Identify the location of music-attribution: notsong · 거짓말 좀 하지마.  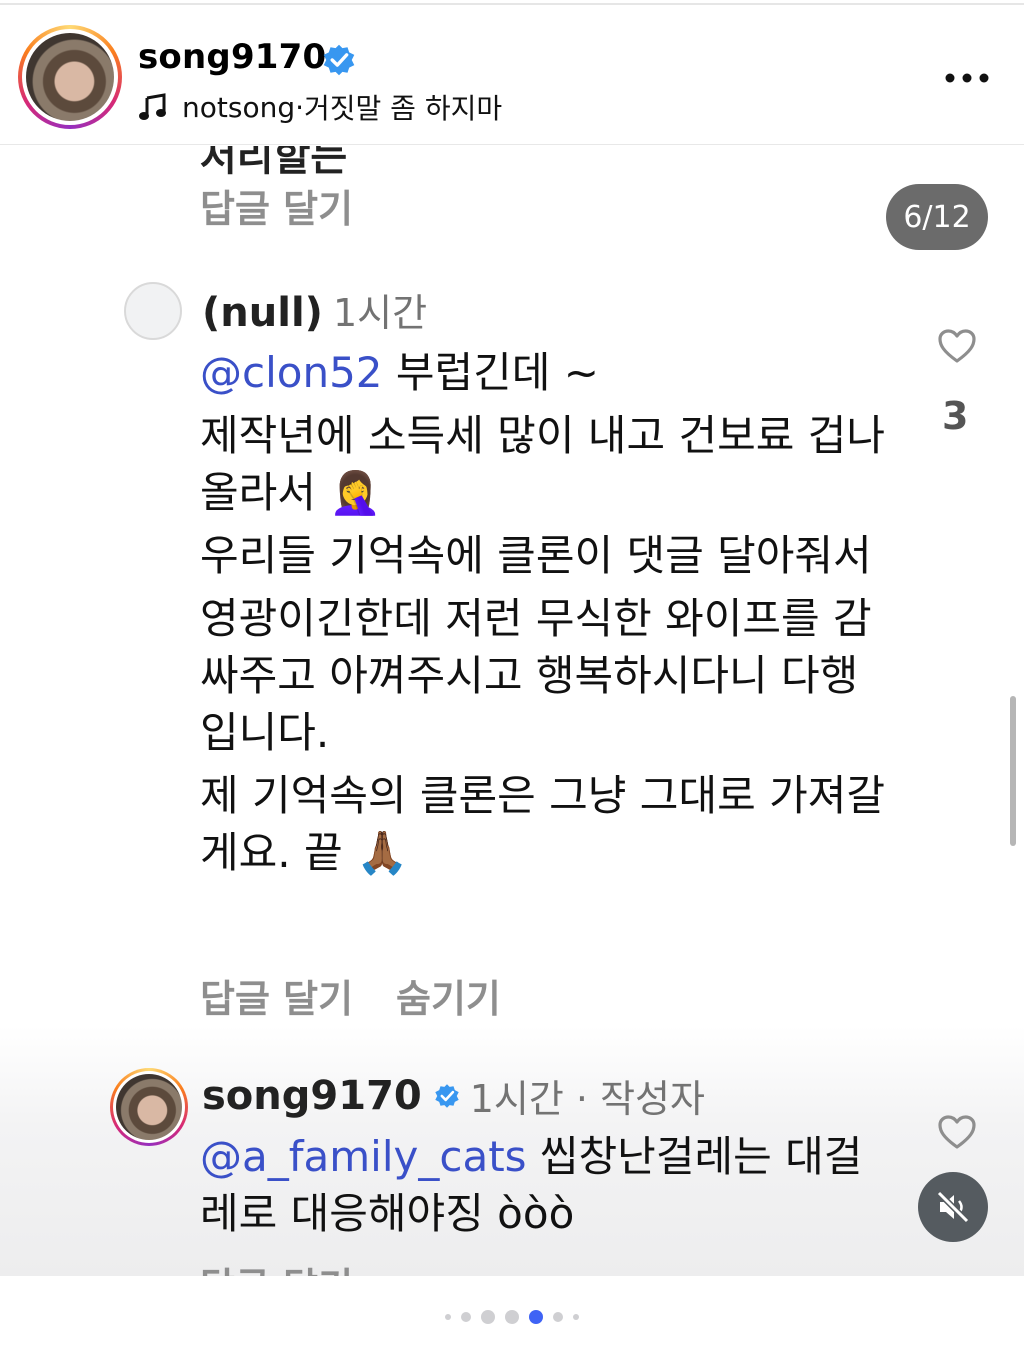
(320, 107).